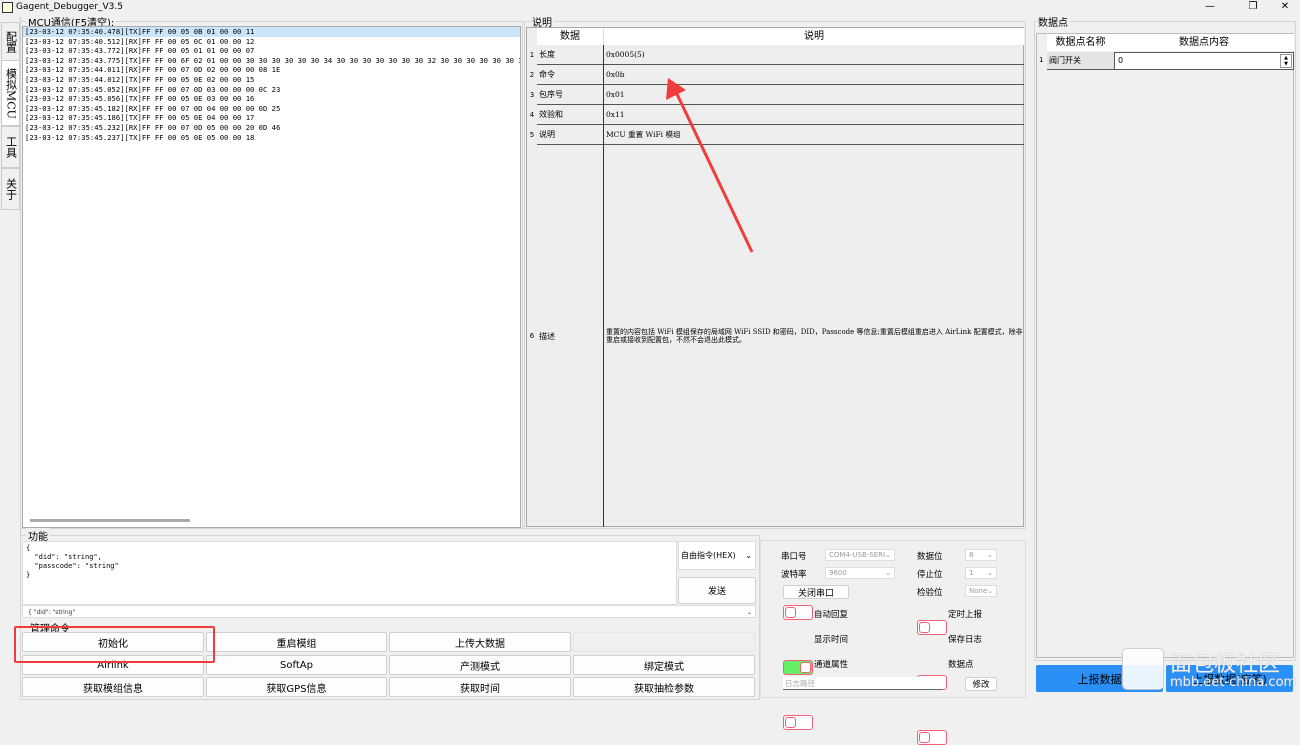  What do you see at coordinates (1080, 42) in the screenshot?
I see `col-header-dp-name: 数据点名称` at bounding box center [1080, 42].